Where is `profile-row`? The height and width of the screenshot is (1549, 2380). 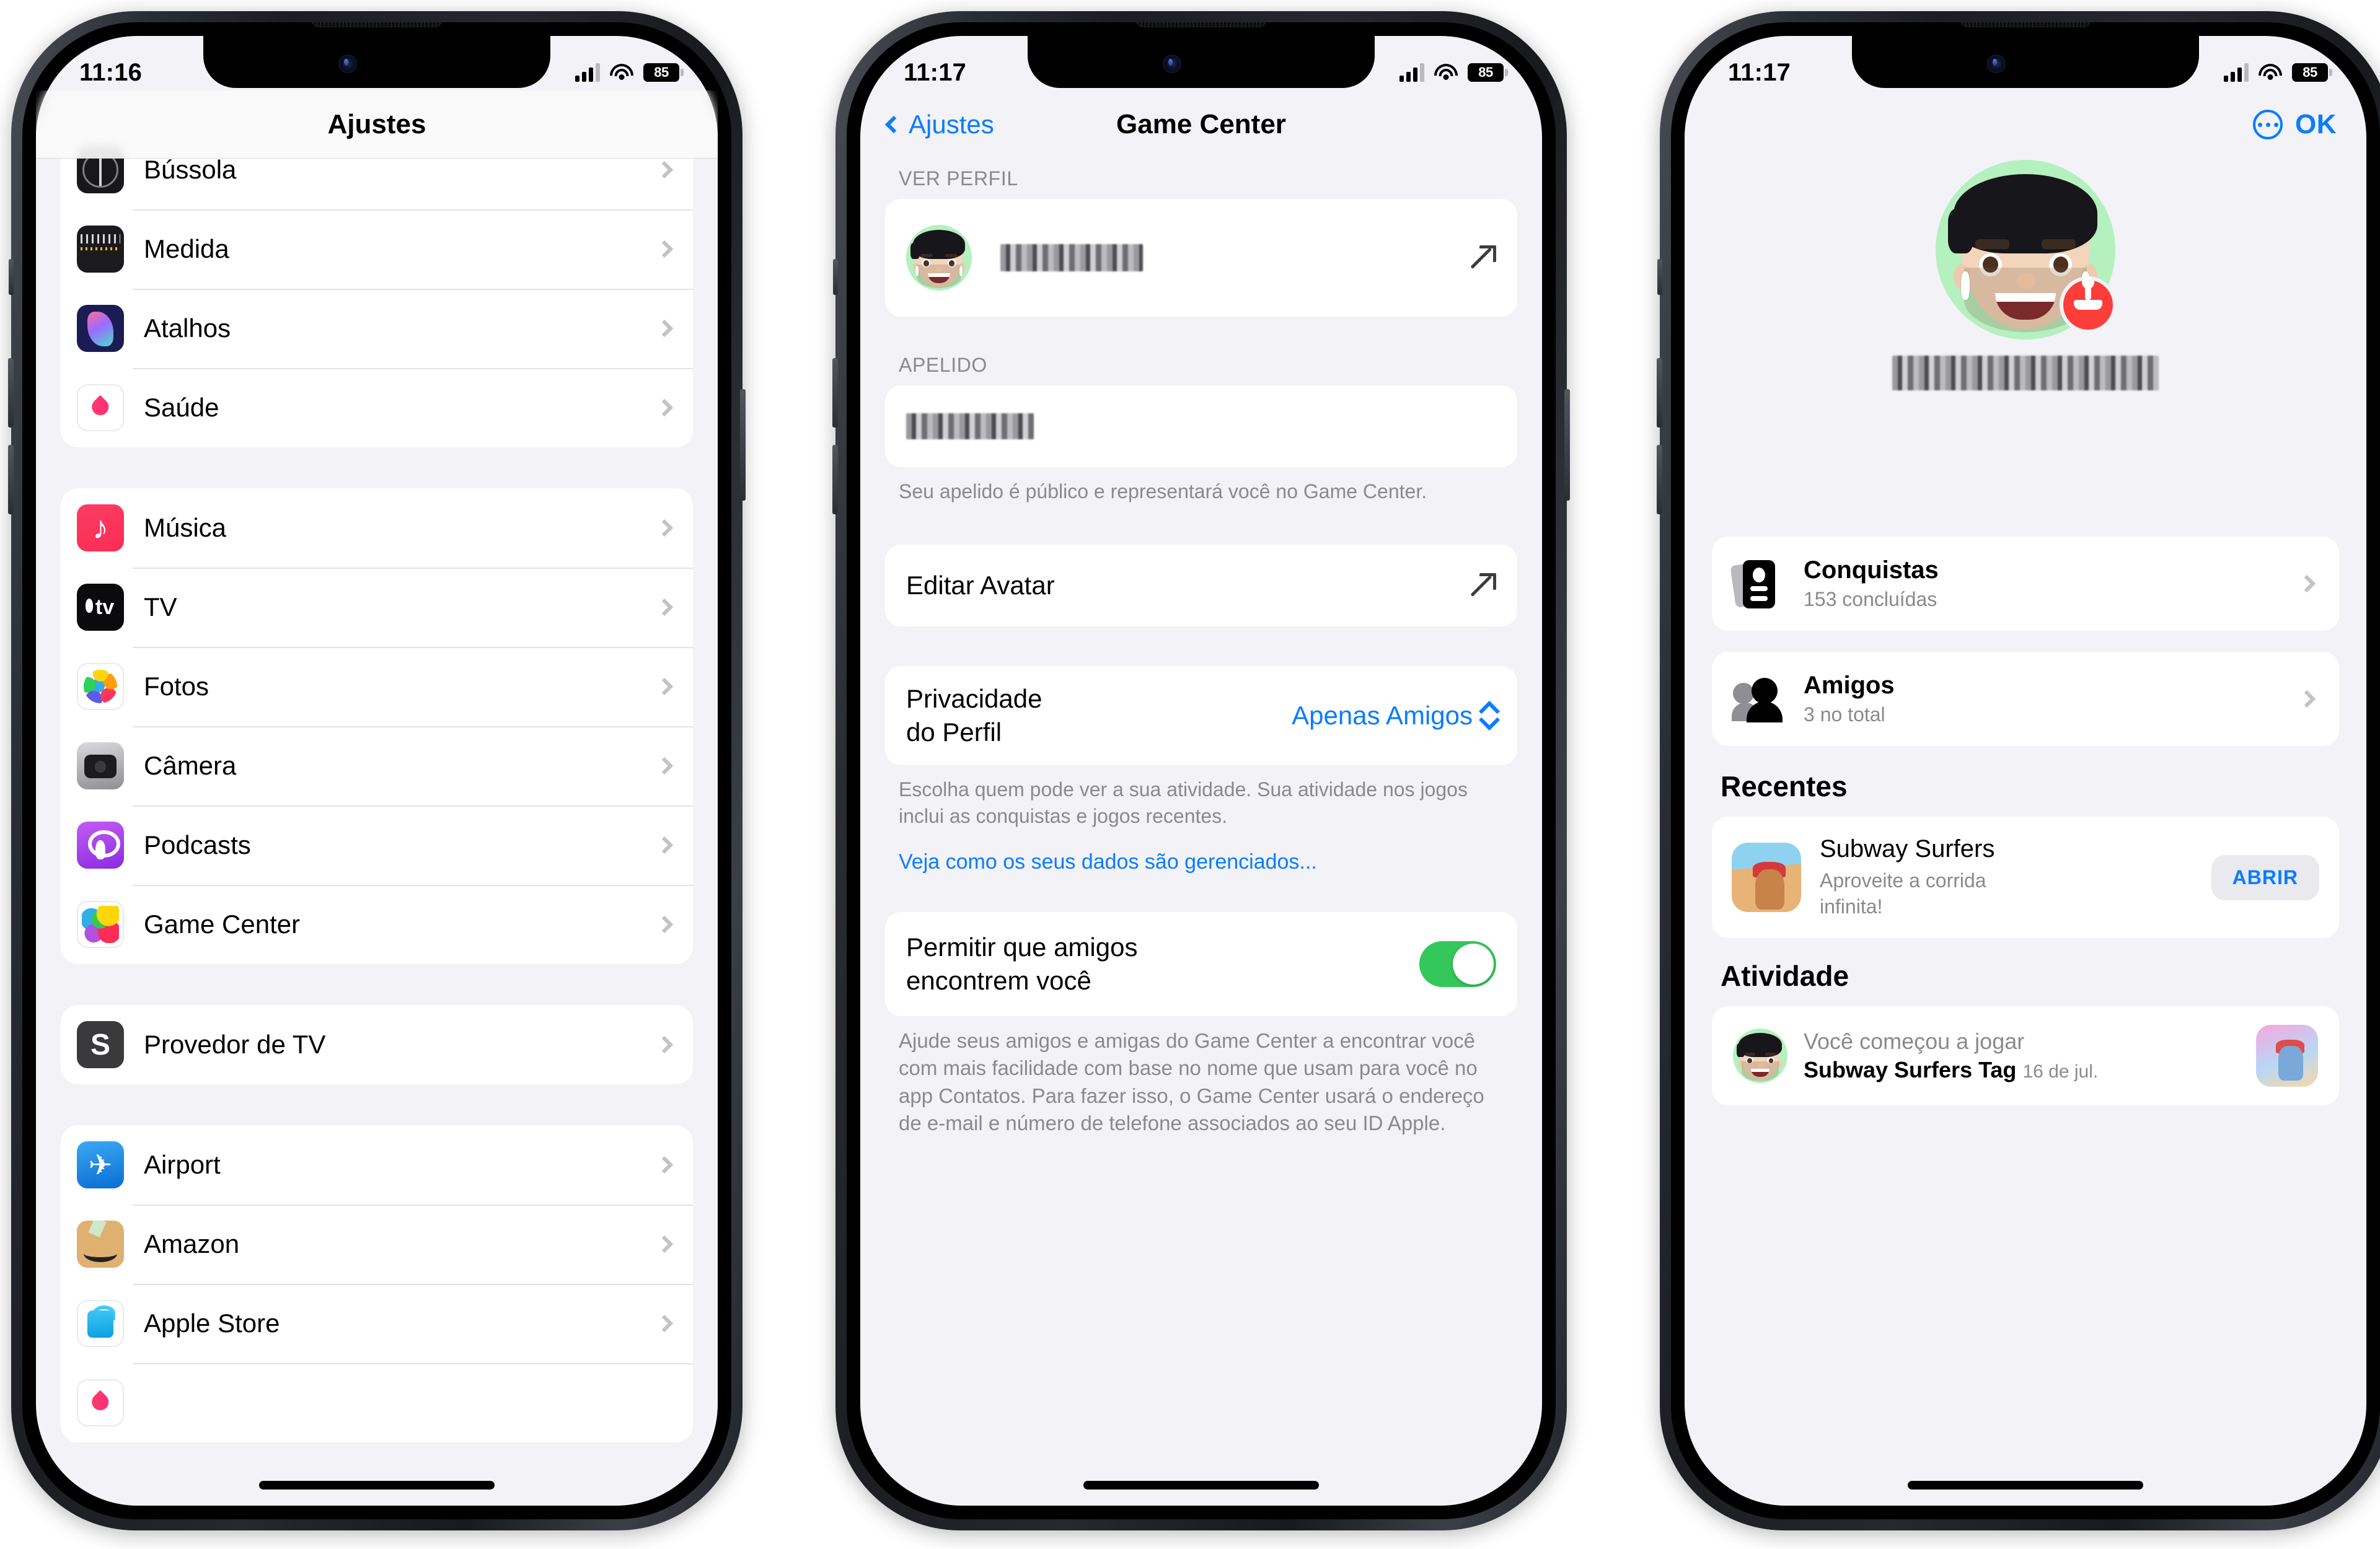
profile-row is located at coordinates (1201, 258).